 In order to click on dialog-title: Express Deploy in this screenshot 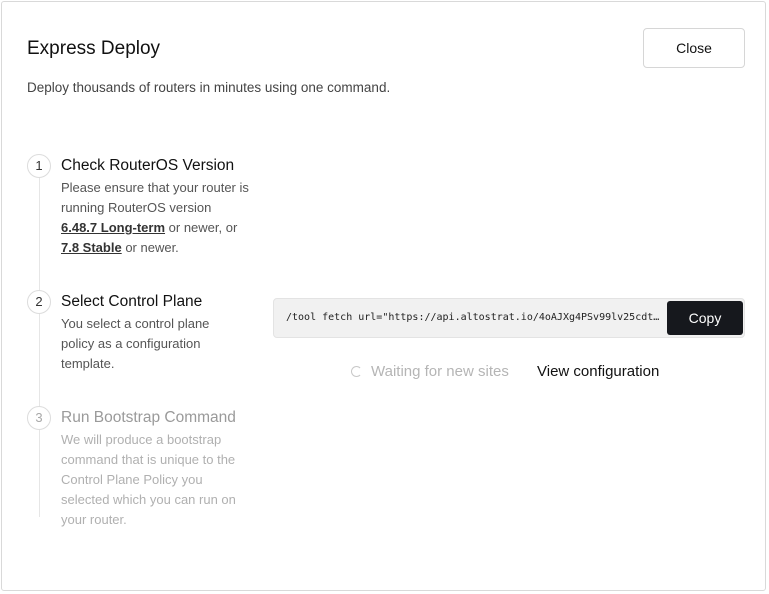, I will do `click(94, 48)`.